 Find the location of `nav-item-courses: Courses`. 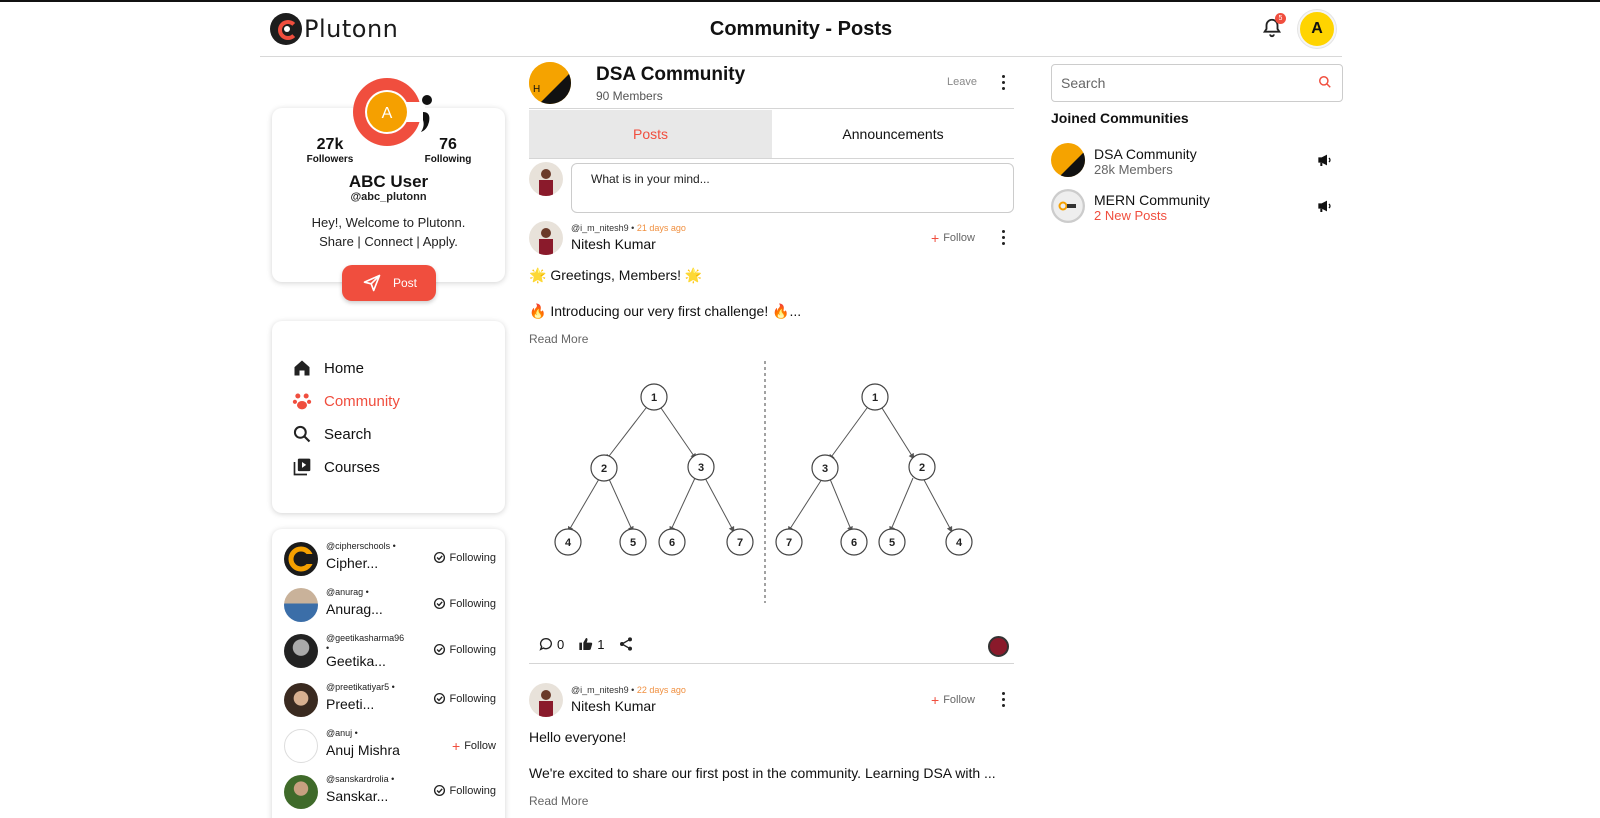

nav-item-courses: Courses is located at coordinates (336, 467).